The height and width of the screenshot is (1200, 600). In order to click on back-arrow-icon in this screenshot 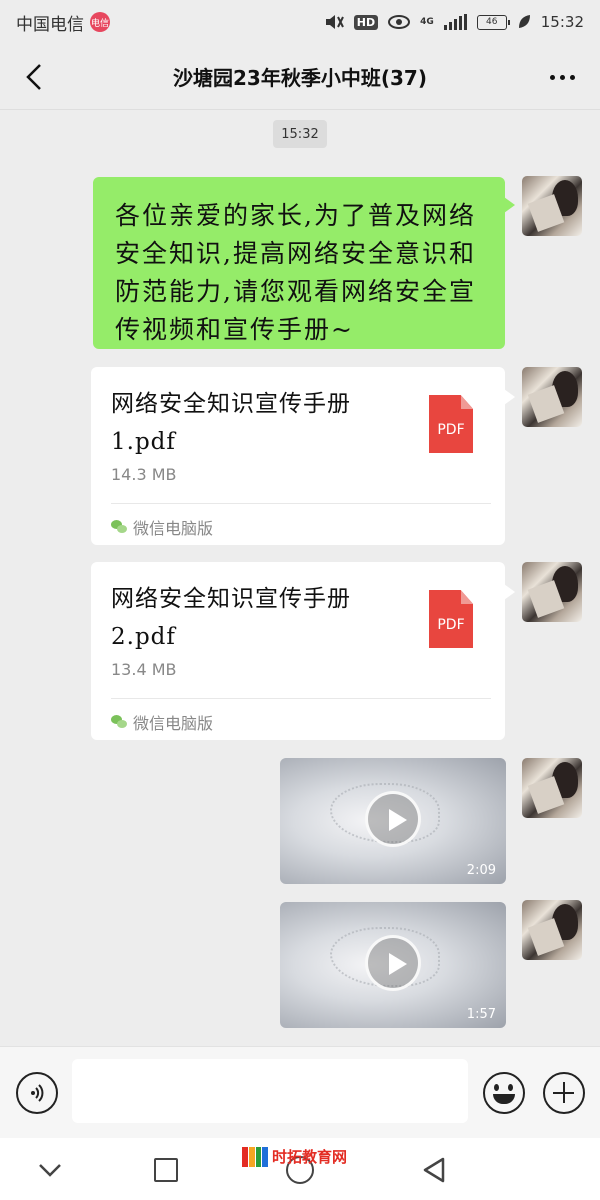, I will do `click(33, 77)`.